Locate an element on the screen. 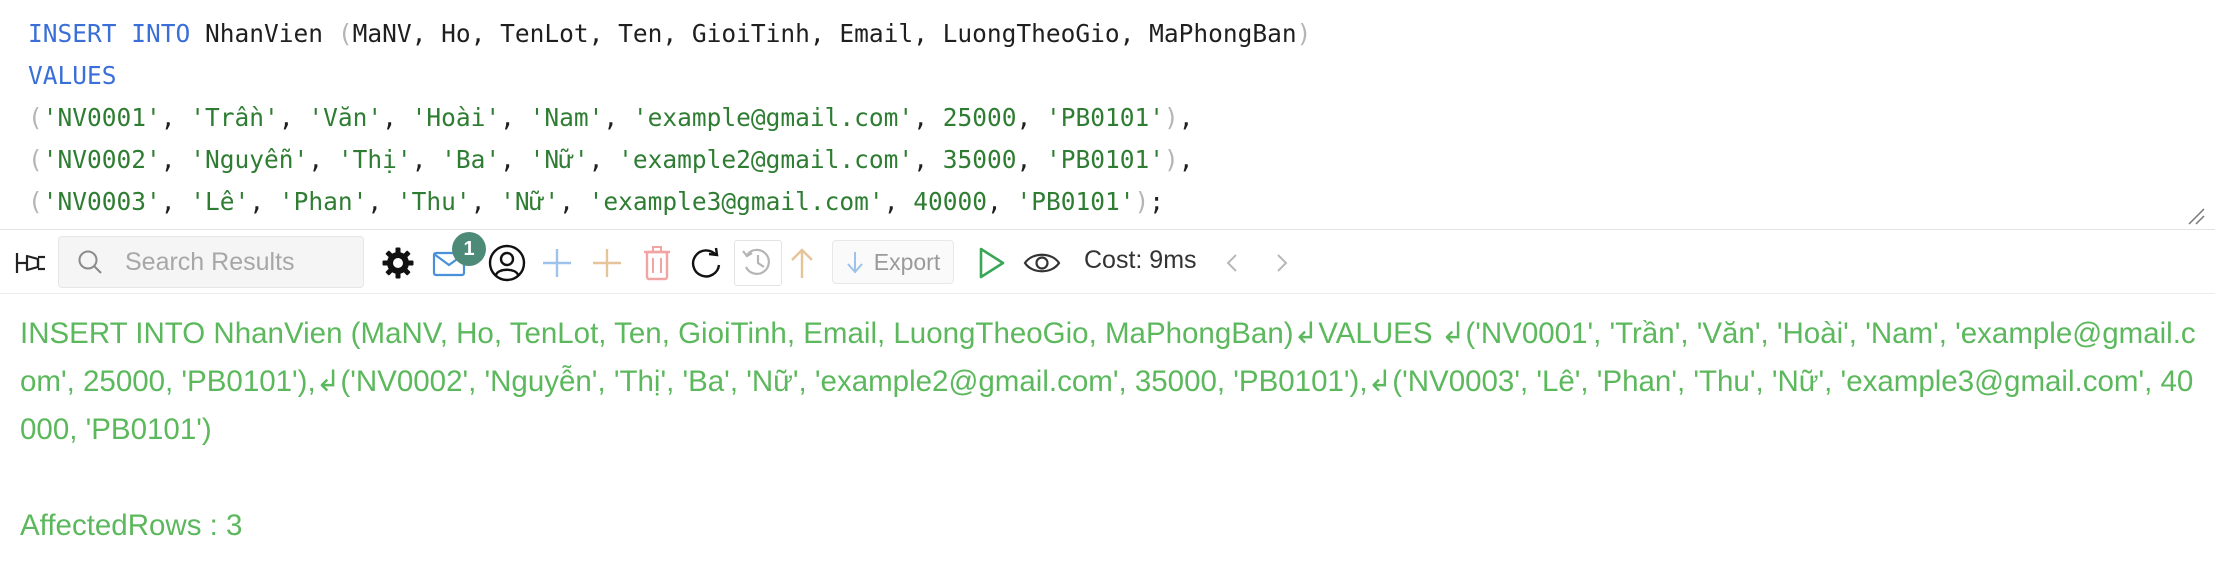  value-tenlot: 'Thị' is located at coordinates (374, 159).